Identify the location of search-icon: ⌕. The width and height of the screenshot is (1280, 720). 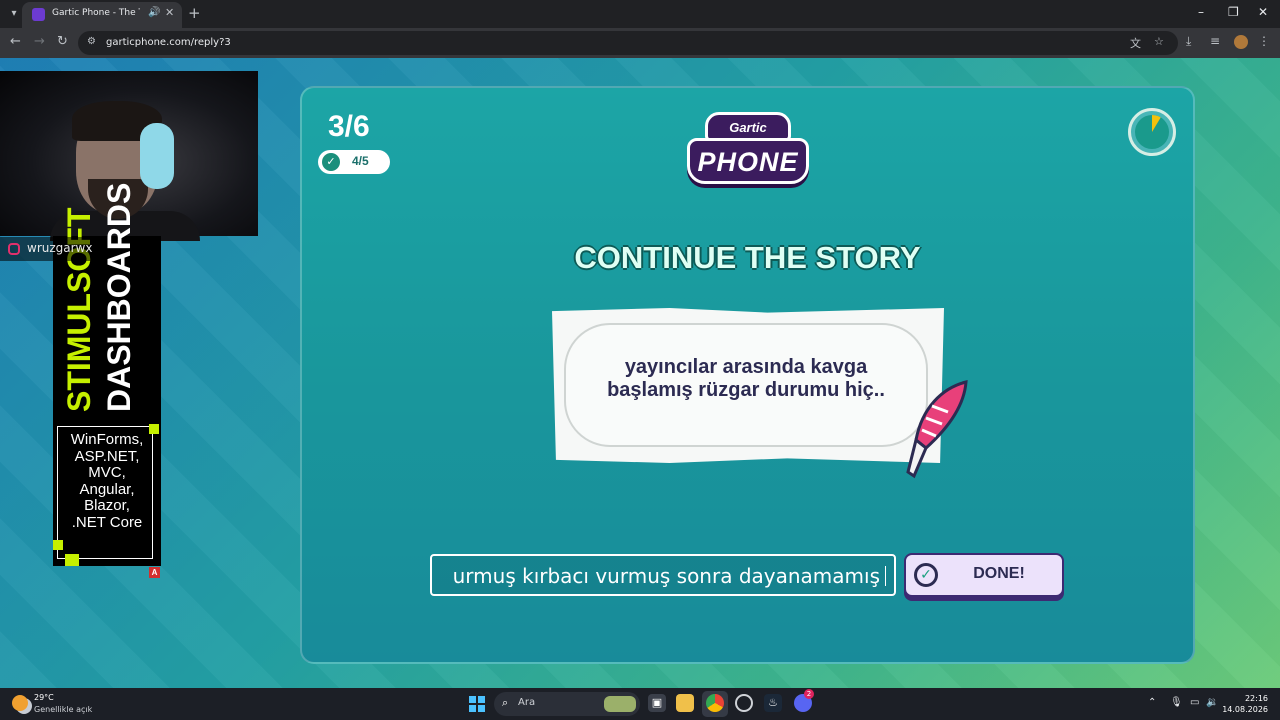
(505, 702).